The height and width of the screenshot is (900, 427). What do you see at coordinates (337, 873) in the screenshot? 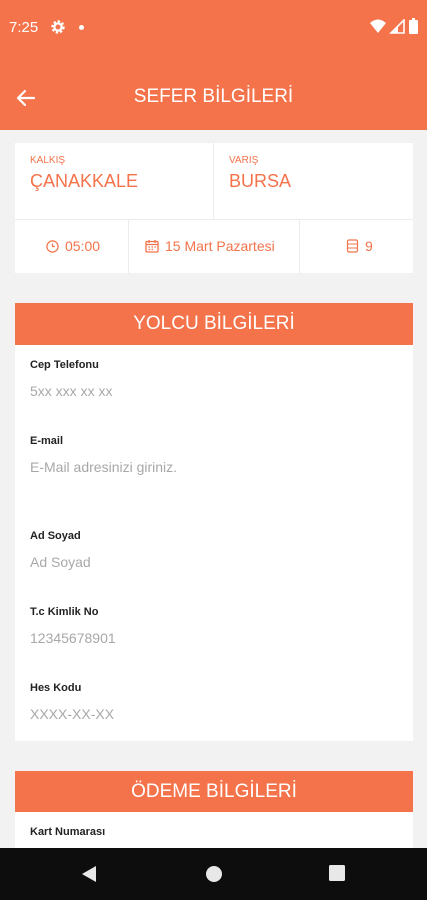
I see `nav-recents-icon` at bounding box center [337, 873].